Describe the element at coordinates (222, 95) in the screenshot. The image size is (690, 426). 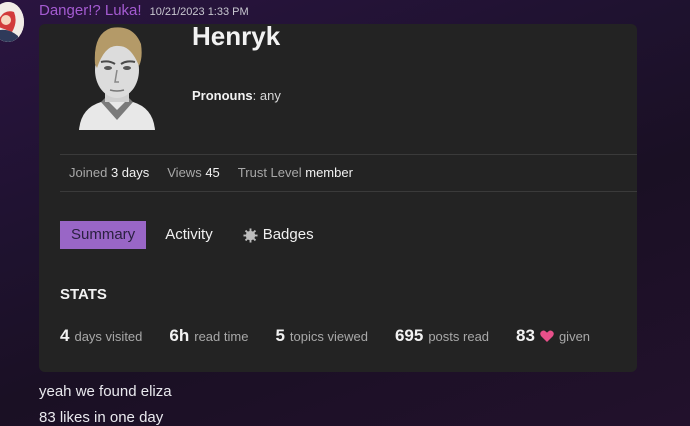
I see `pronouns-label: Pronouns` at that location.